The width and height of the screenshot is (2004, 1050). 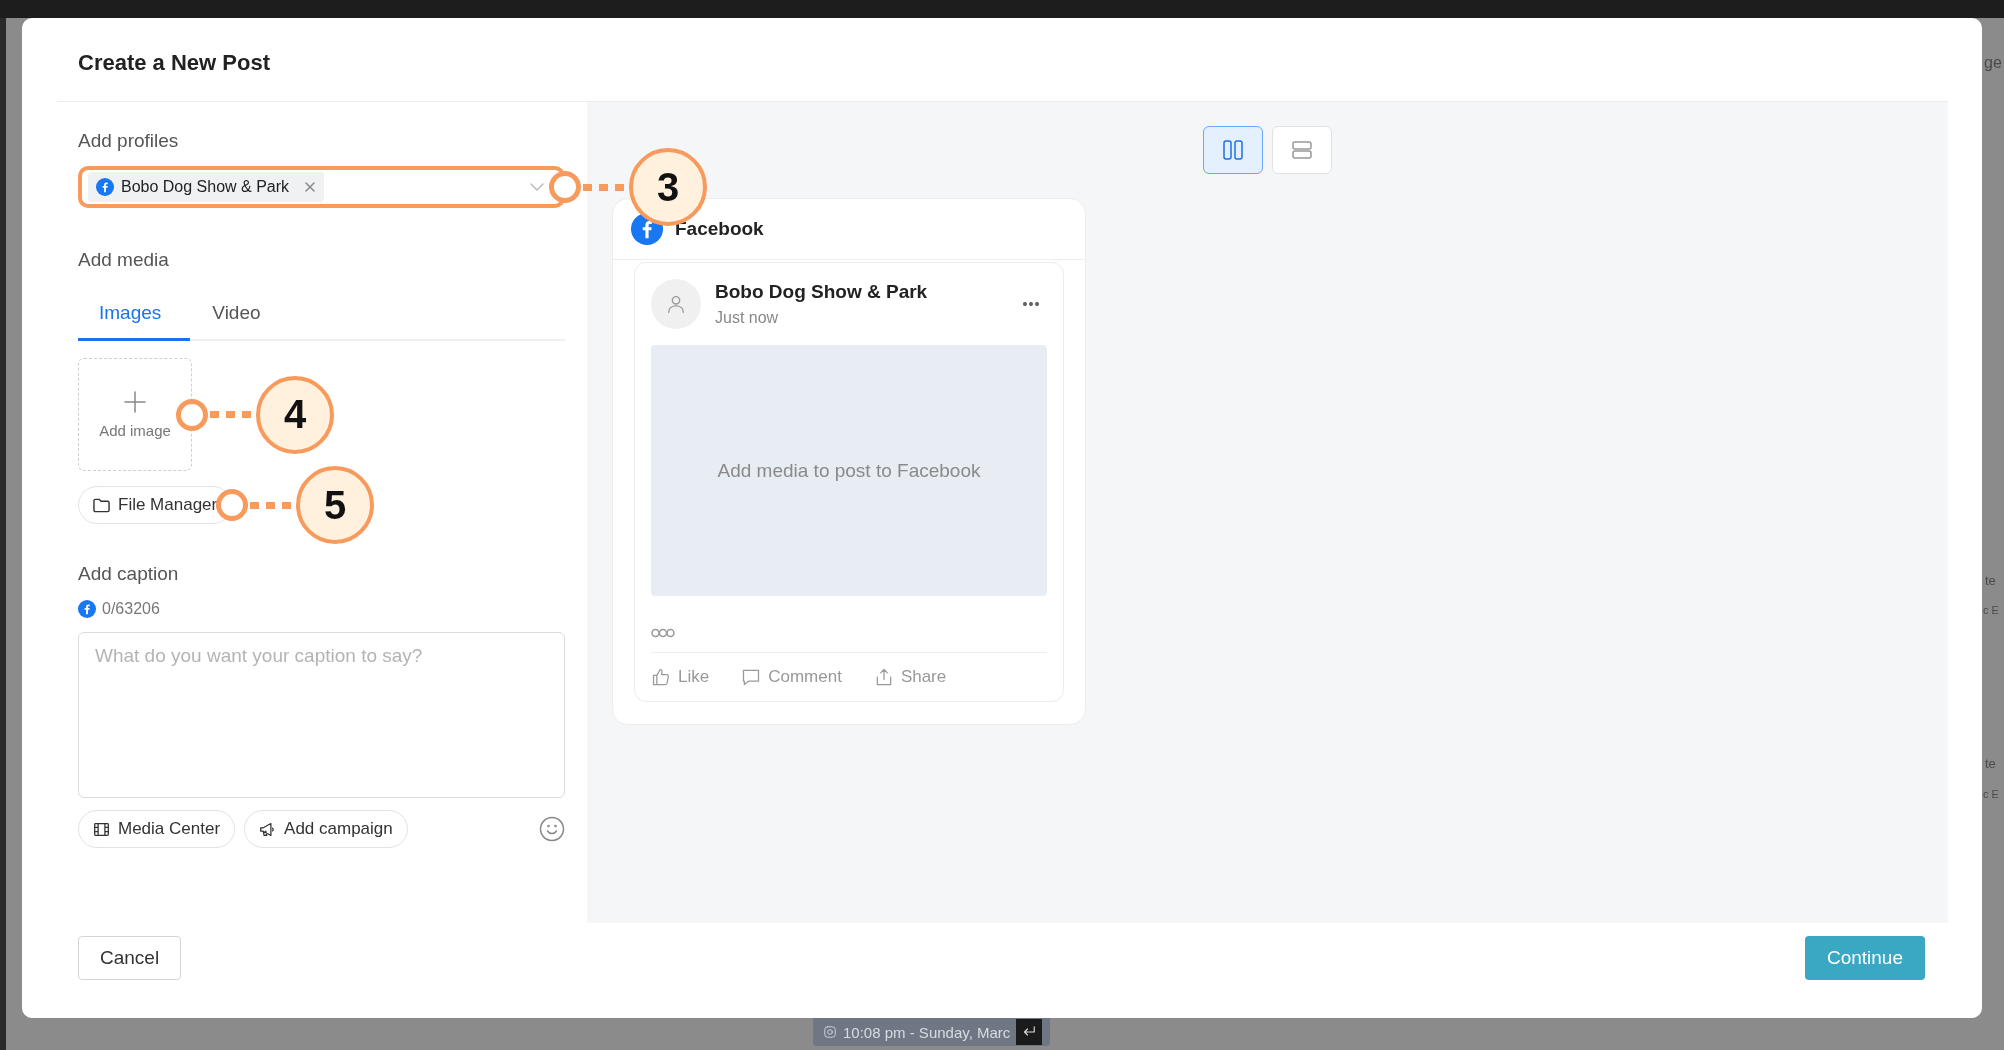 I want to click on profile-chip: Bobo Dog Show & Park, so click(x=206, y=187).